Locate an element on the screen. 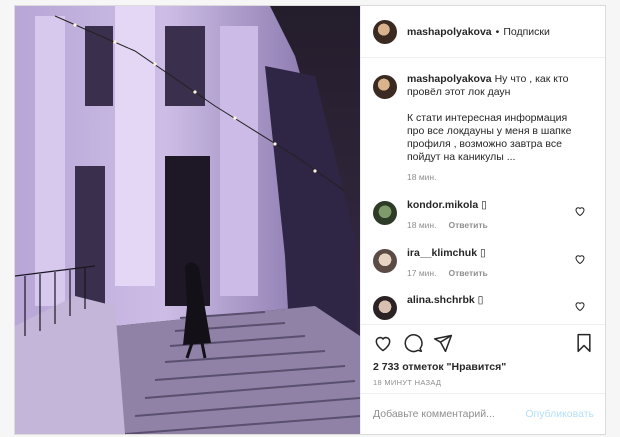  caption-username: mashapolyakova is located at coordinates (449, 79).